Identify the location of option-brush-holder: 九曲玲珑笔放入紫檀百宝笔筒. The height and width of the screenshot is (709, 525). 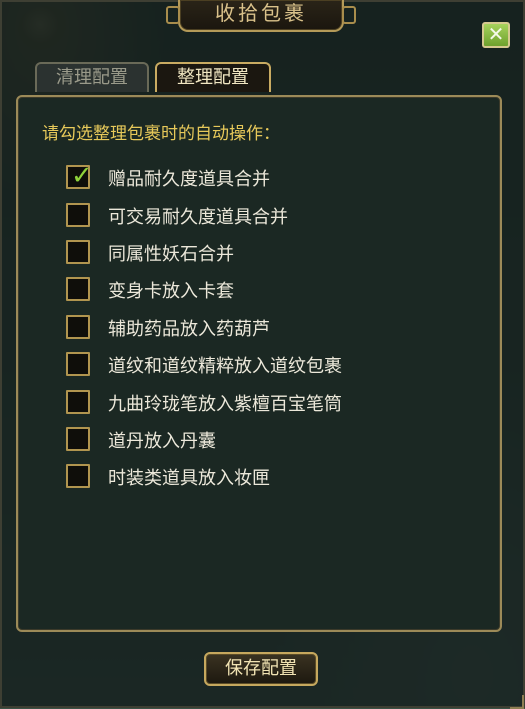
(266, 402).